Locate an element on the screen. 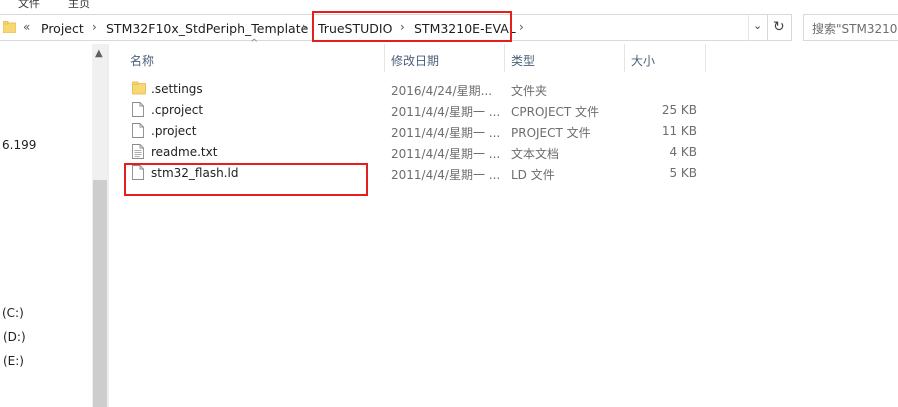 The image size is (898, 407). sort-ascending-icon: ^ is located at coordinates (254, 43).